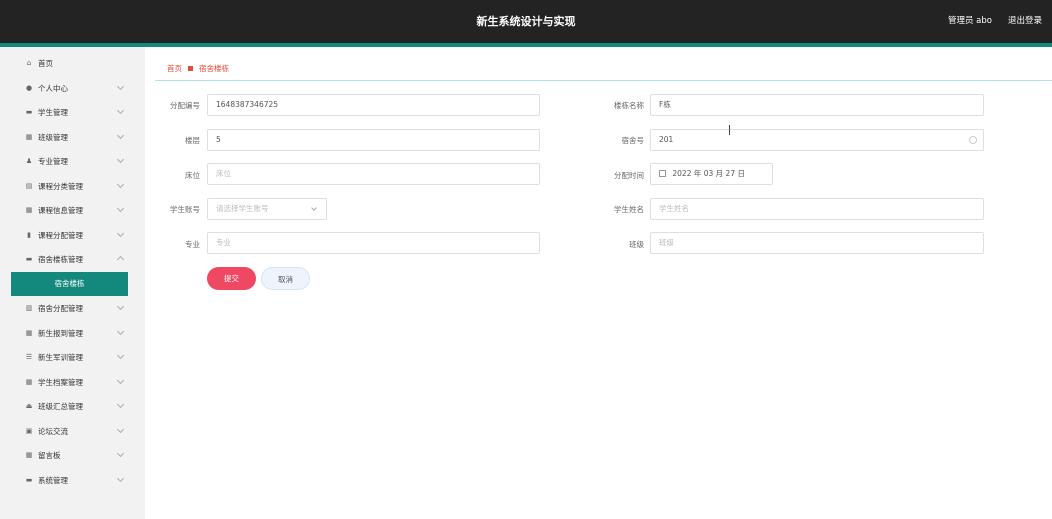 Image resolution: width=1052 pixels, height=519 pixels. I want to click on system-icon: ▬, so click(29, 480).